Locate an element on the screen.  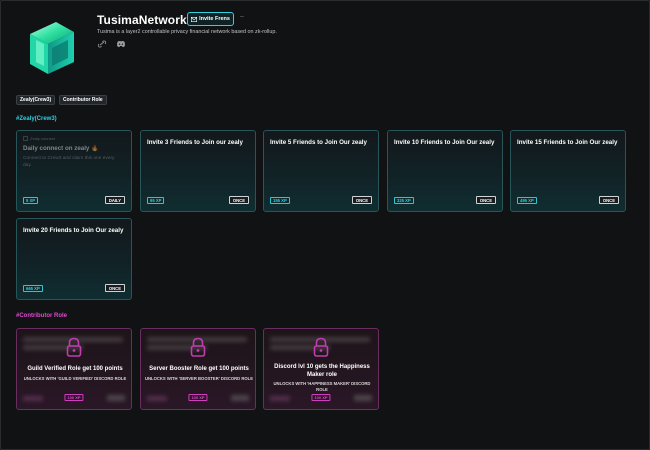
mail-icon is located at coordinates (194, 19).